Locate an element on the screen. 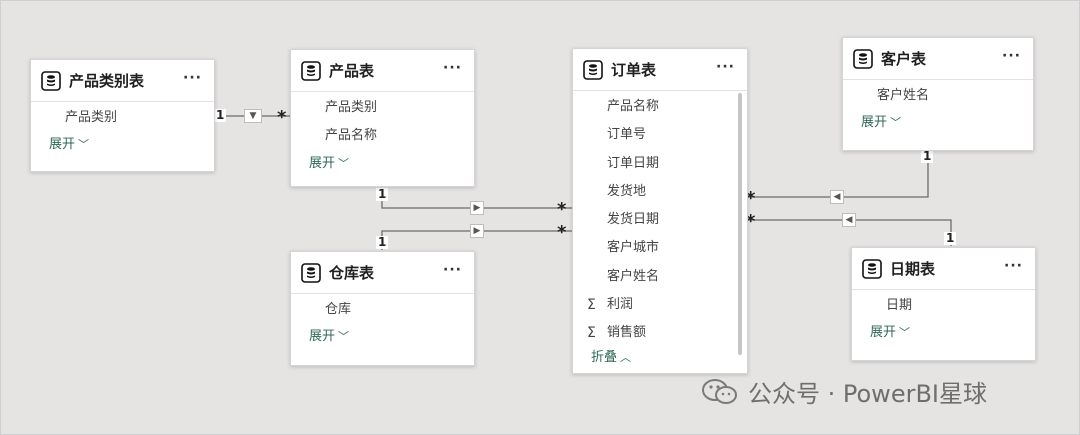 The height and width of the screenshot is (435, 1080). collapse-toggle: 折叠 ︿ is located at coordinates (660, 358).